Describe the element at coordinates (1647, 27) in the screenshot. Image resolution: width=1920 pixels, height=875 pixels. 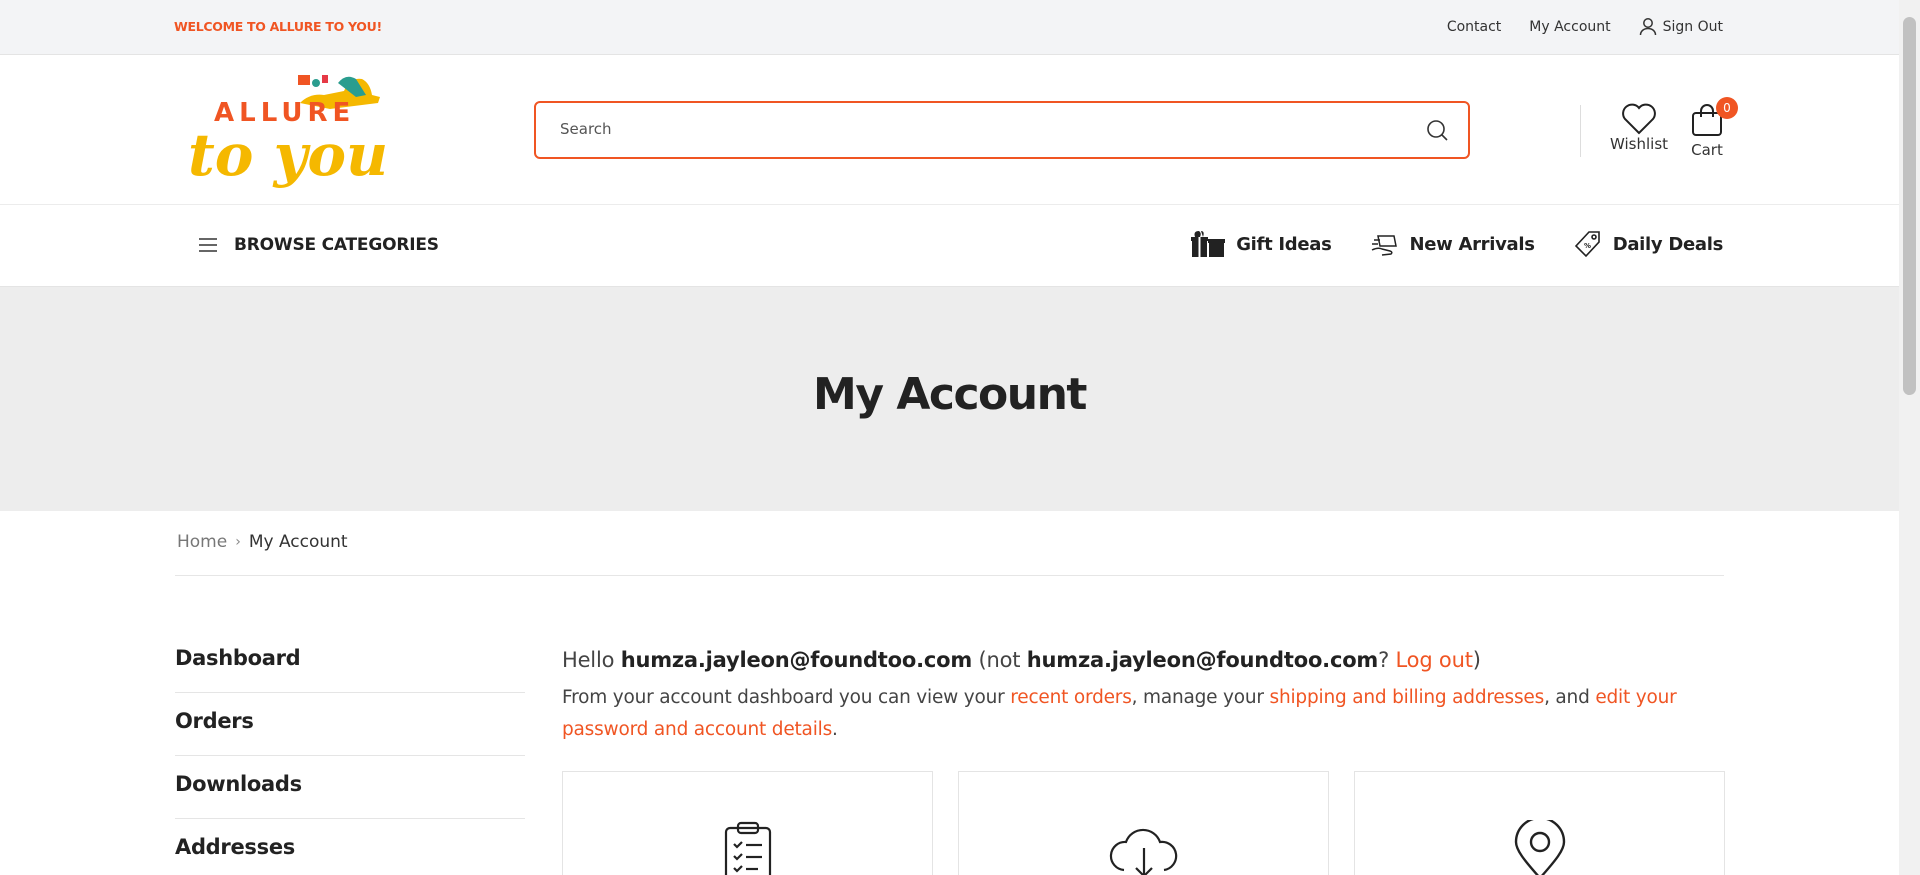
I see `user-icon` at that location.